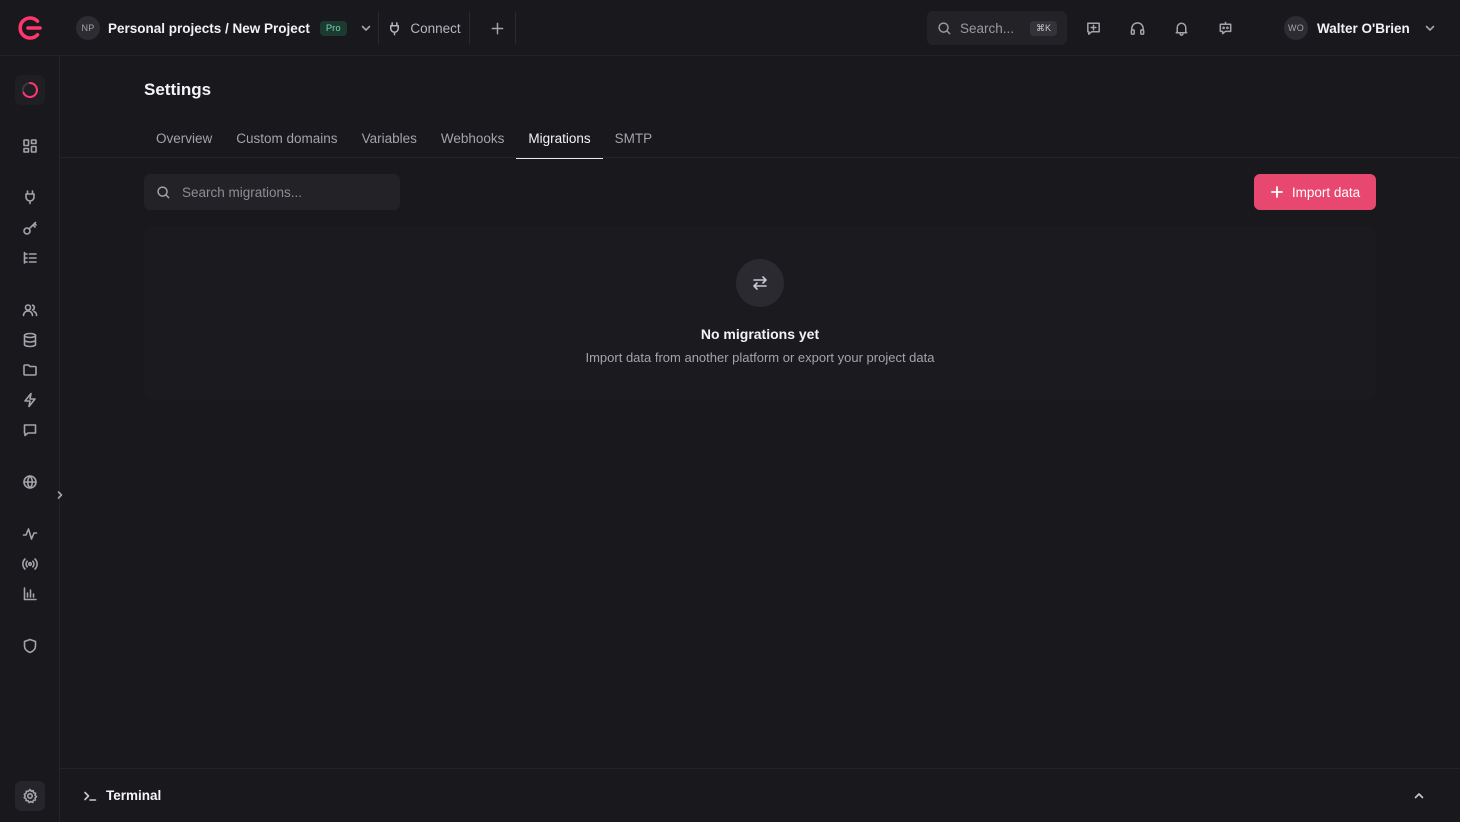  What do you see at coordinates (30, 28) in the screenshot?
I see `appwrite-logo-icon` at bounding box center [30, 28].